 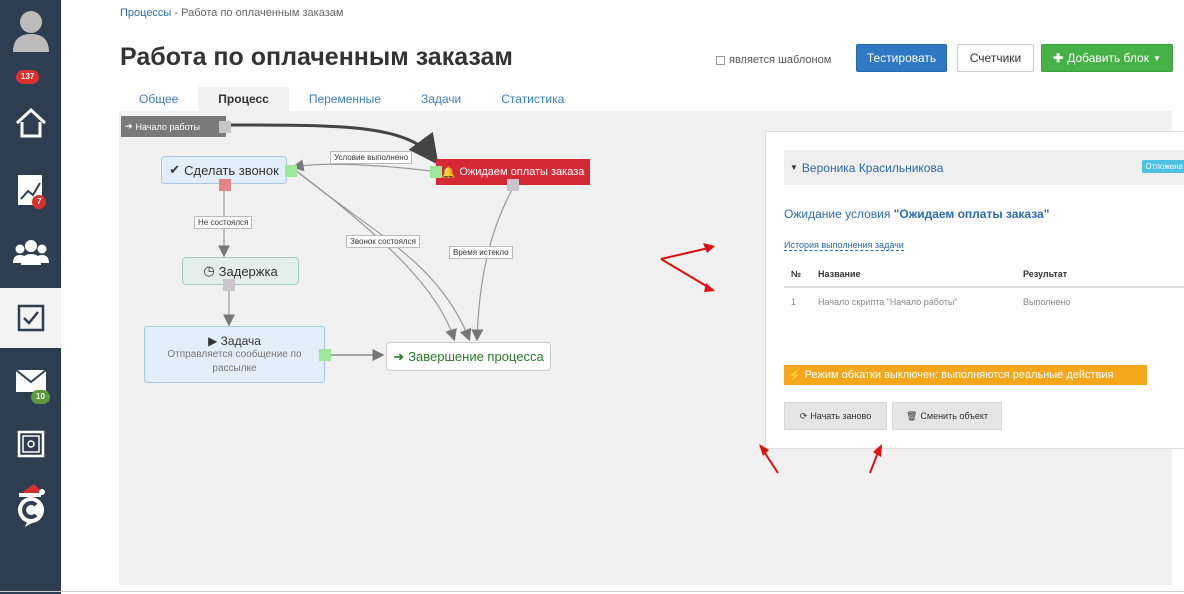 What do you see at coordinates (911, 415) in the screenshot?
I see `trash-icon: 🗑` at bounding box center [911, 415].